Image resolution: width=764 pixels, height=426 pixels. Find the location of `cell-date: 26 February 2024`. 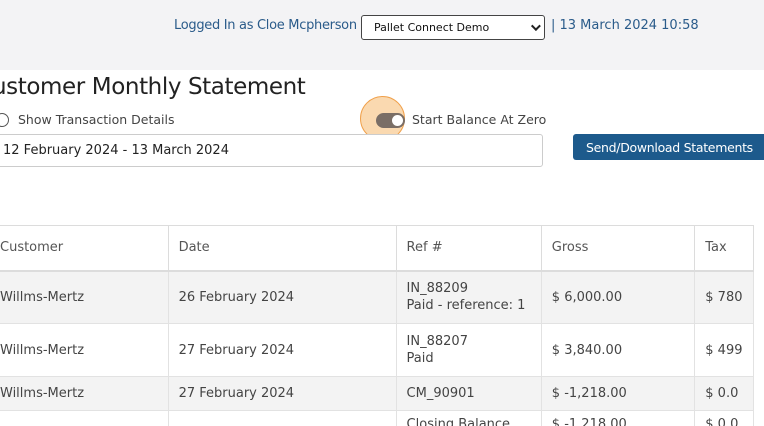

cell-date: 26 February 2024 is located at coordinates (282, 297).